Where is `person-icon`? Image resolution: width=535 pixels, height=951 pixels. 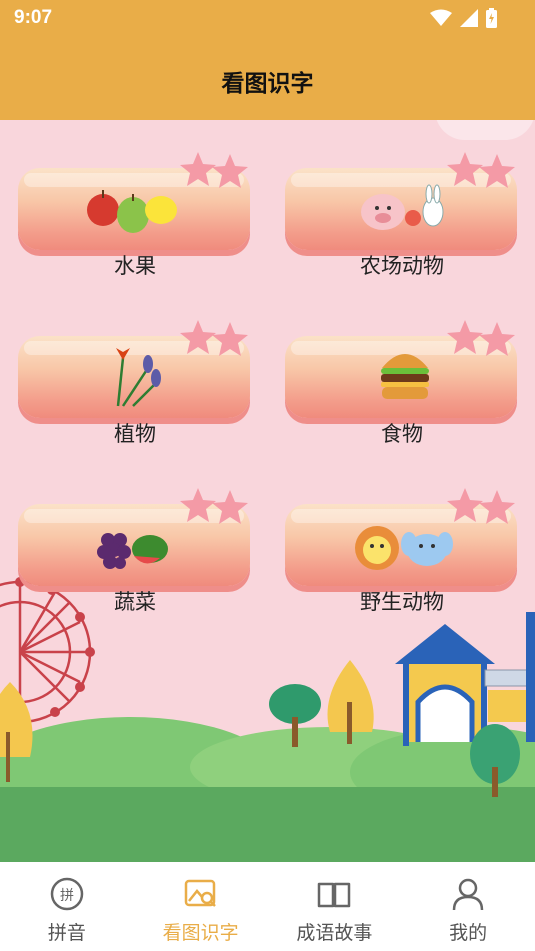 person-icon is located at coordinates (468, 894).